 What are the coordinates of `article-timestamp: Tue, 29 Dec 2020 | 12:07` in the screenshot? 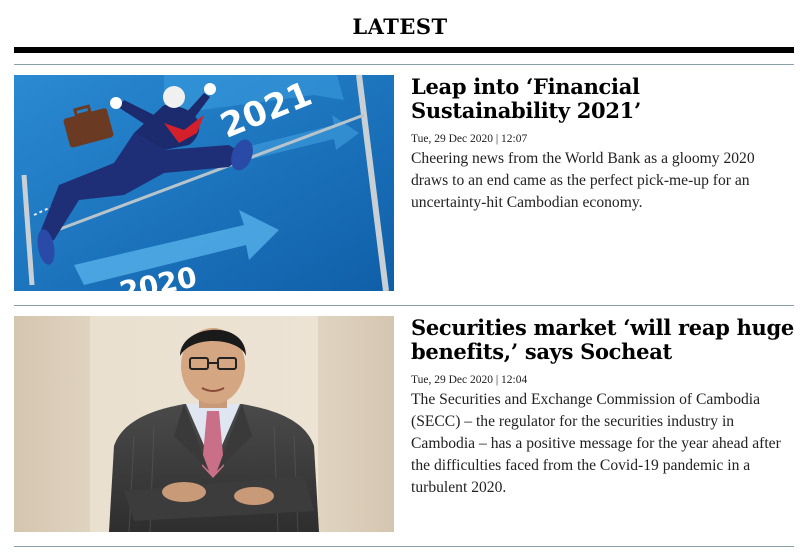 It's located at (469, 139).